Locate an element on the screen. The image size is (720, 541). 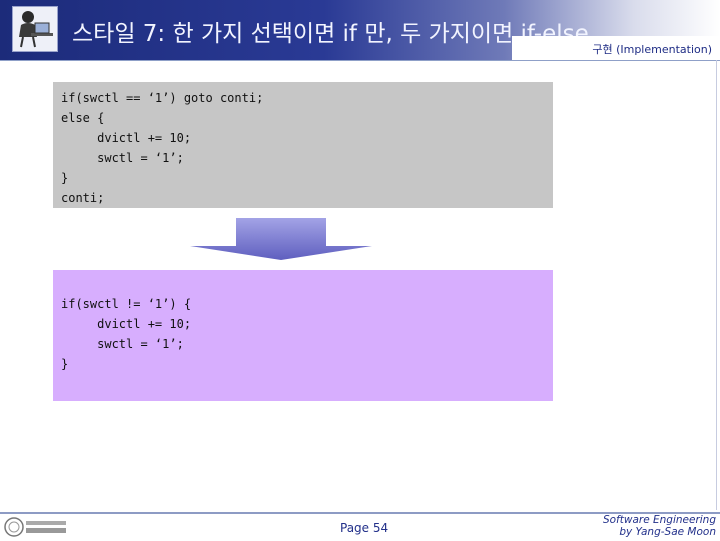
transform-arrow-icon is located at coordinates (281, 239).